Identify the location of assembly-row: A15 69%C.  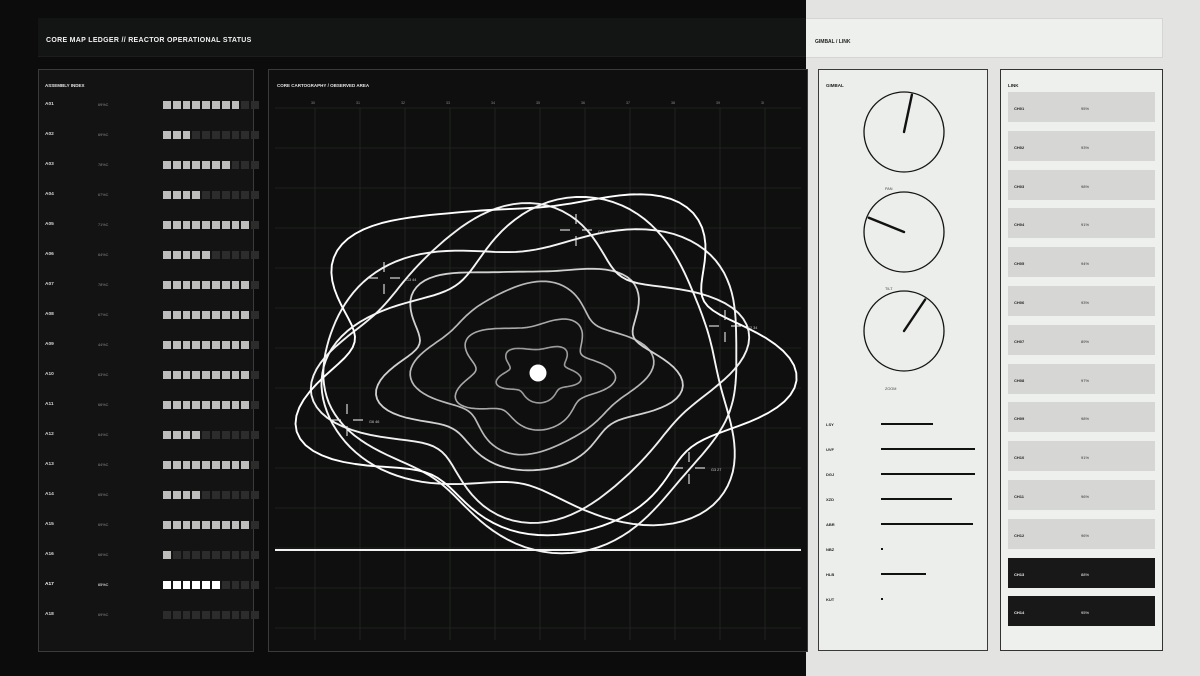
(149, 527).